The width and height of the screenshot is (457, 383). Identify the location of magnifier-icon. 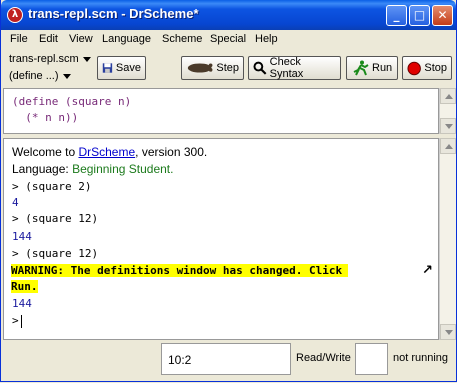
(260, 68).